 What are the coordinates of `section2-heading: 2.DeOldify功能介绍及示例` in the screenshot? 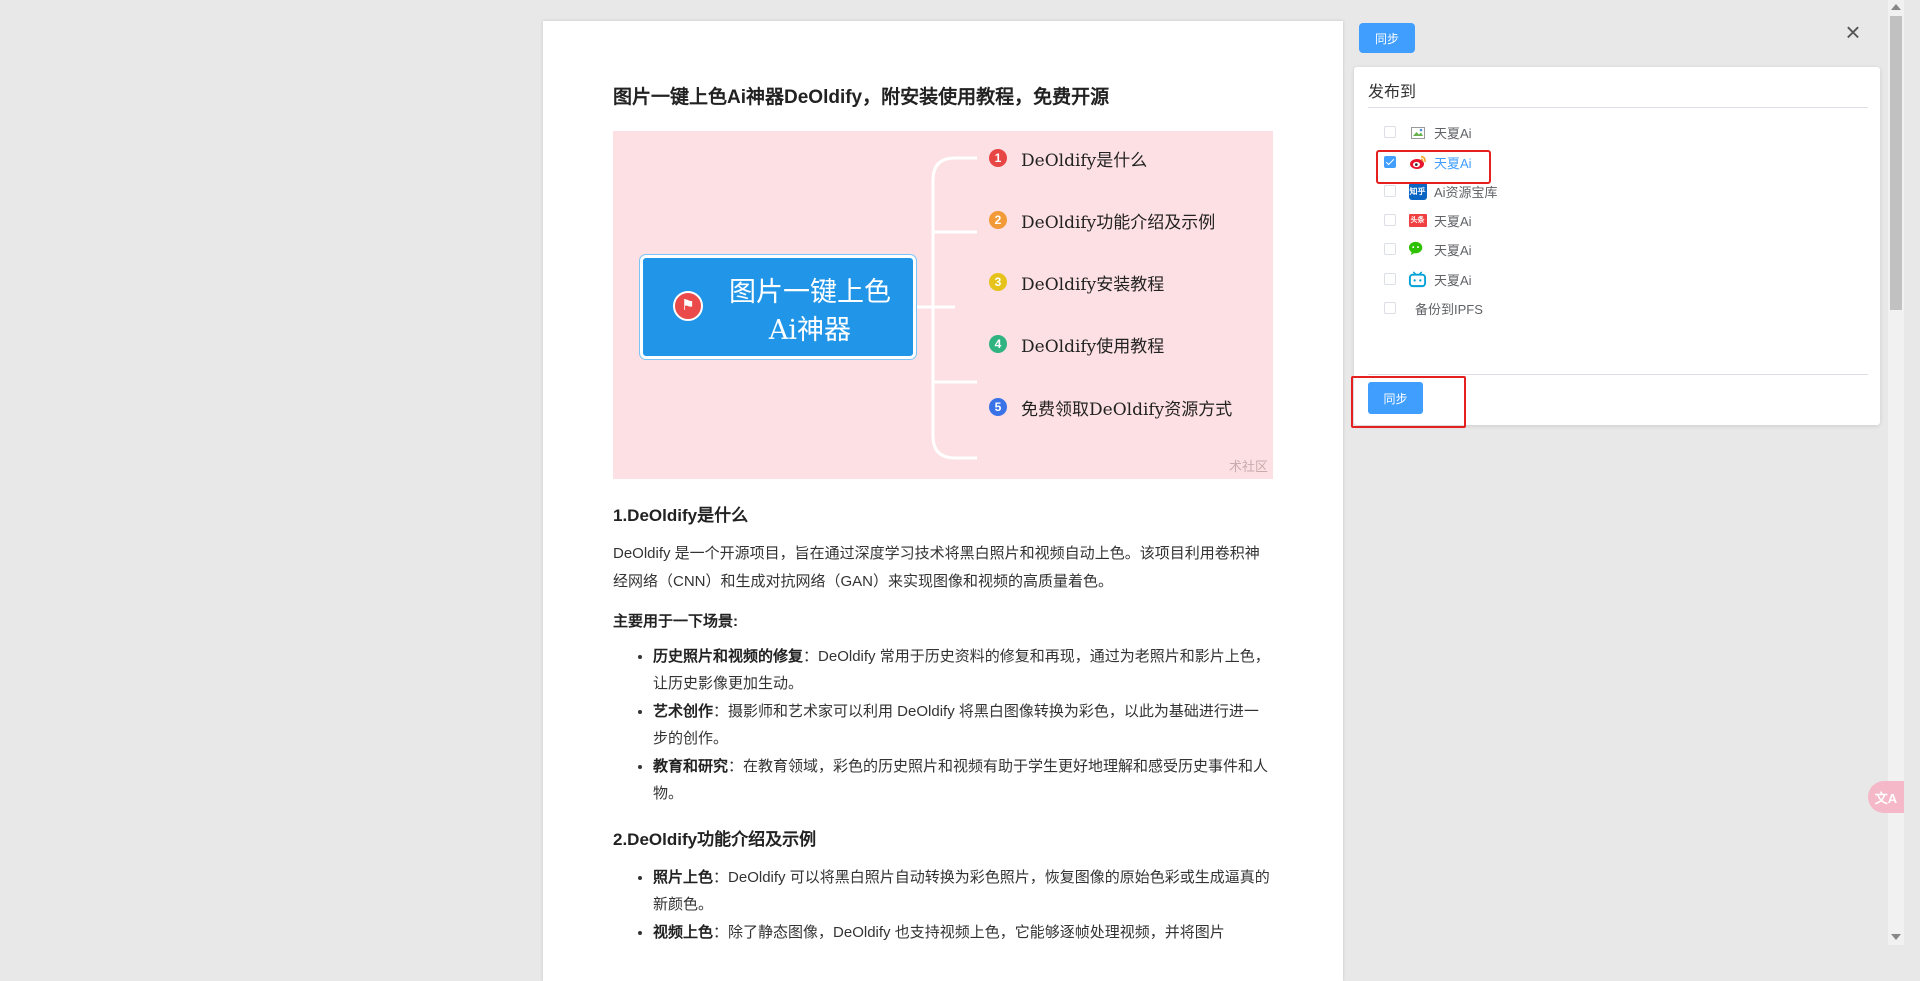 It's located at (715, 839).